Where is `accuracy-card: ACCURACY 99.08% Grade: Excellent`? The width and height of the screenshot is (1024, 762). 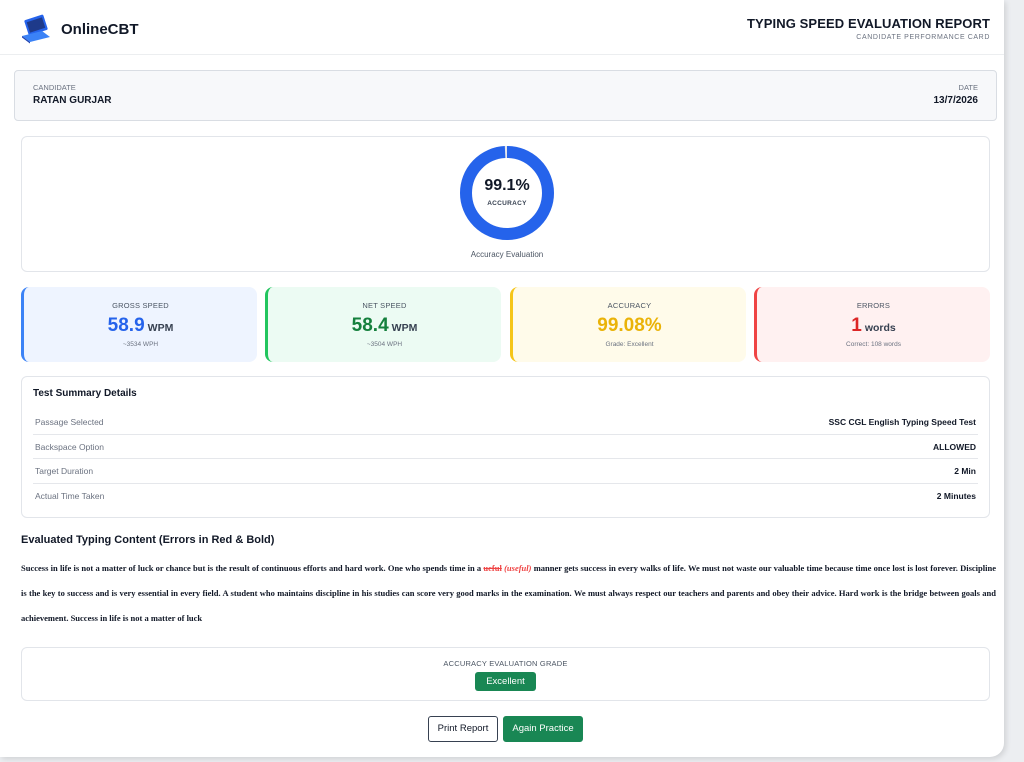
accuracy-card: ACCURACY 99.08% Grade: Excellent is located at coordinates (628, 324).